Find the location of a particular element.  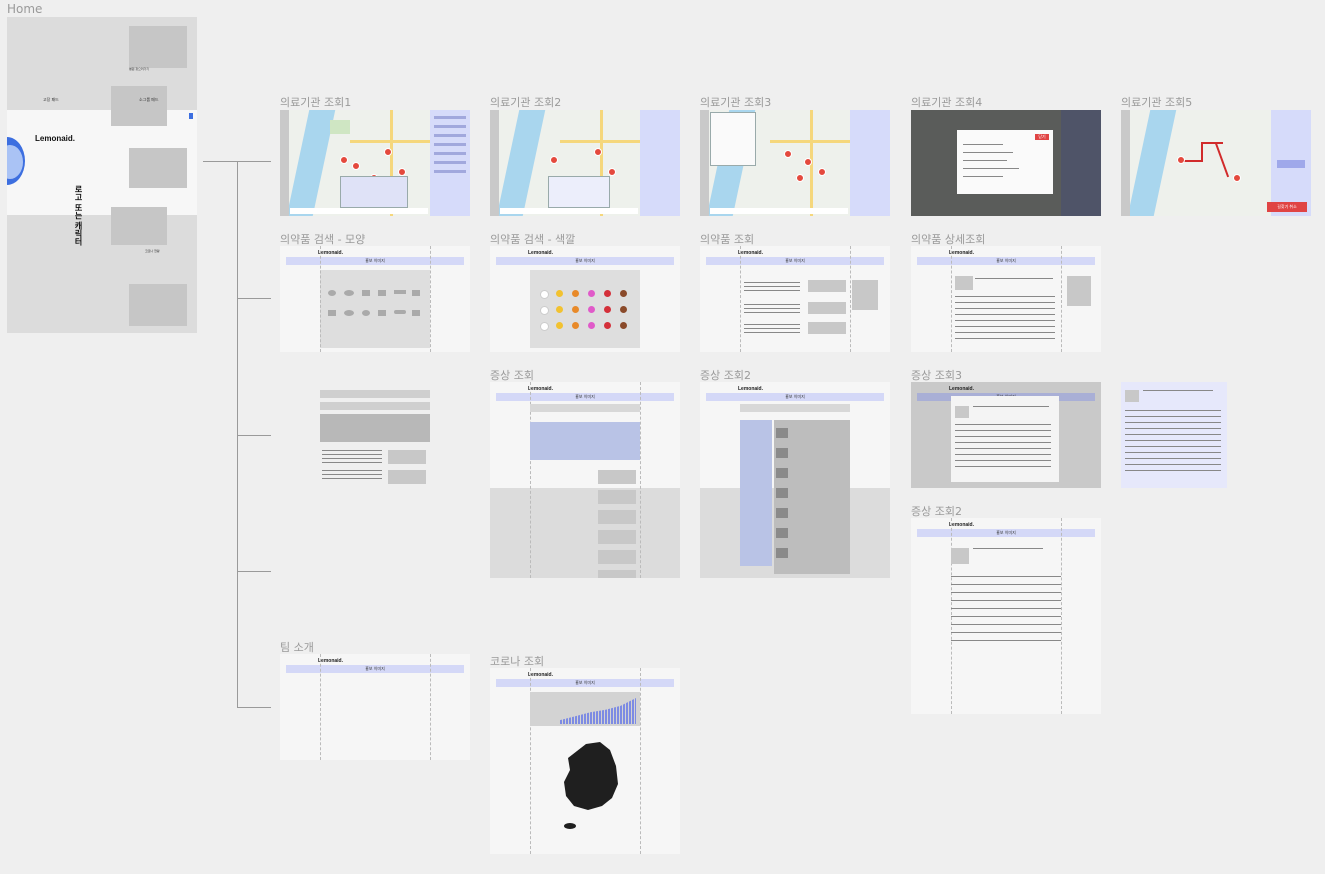

frame-label: 의약품 검색 - 색깔 is located at coordinates (533, 239).